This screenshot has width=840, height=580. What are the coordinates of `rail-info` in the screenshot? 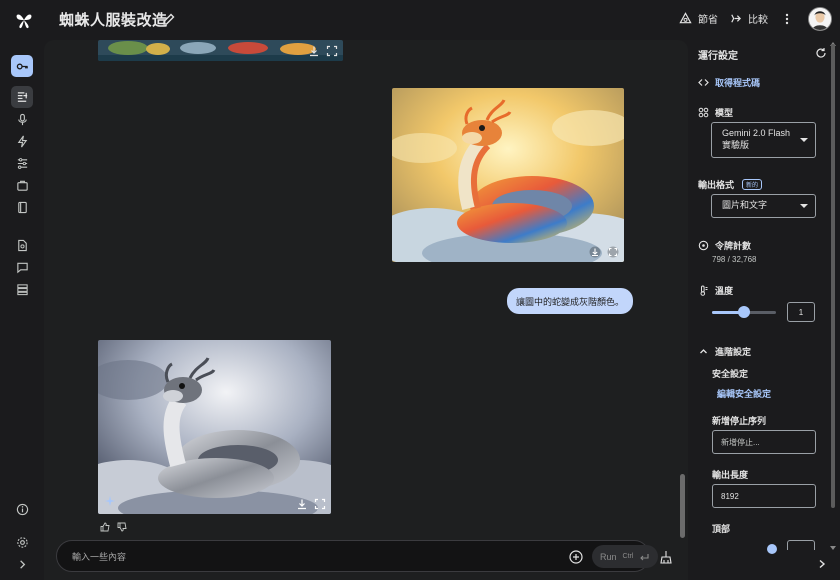 It's located at (22, 509).